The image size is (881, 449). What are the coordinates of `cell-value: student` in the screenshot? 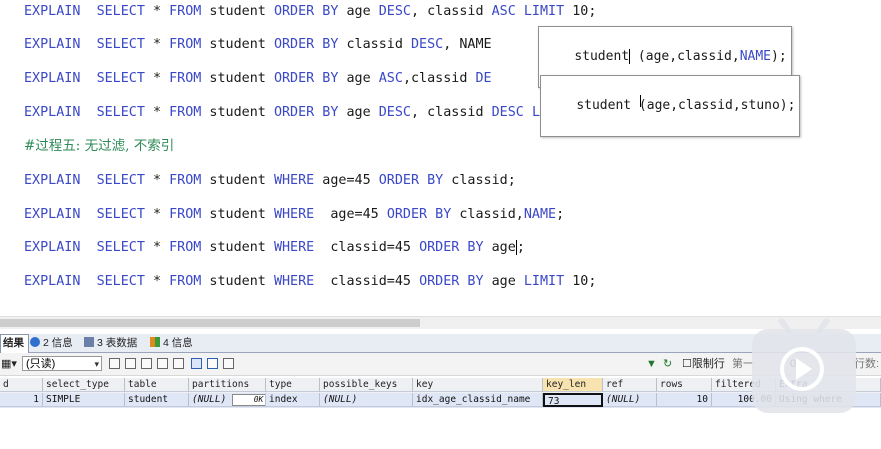 It's located at (148, 399).